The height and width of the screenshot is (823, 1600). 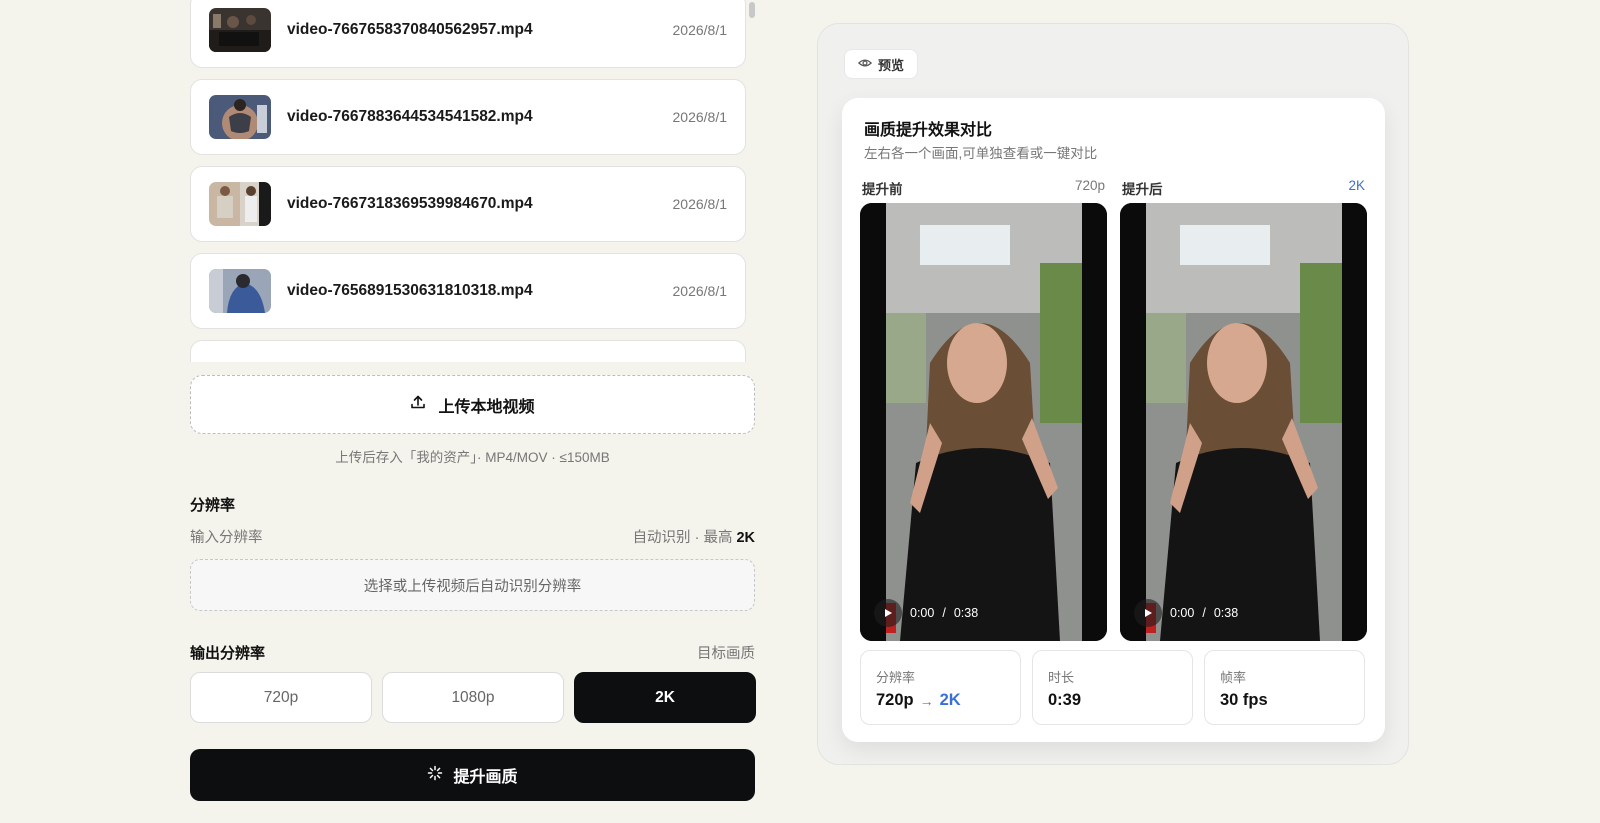 I want to click on file-item: video-7667883644534541582.mp4 2026/8/1, so click(x=468, y=117).